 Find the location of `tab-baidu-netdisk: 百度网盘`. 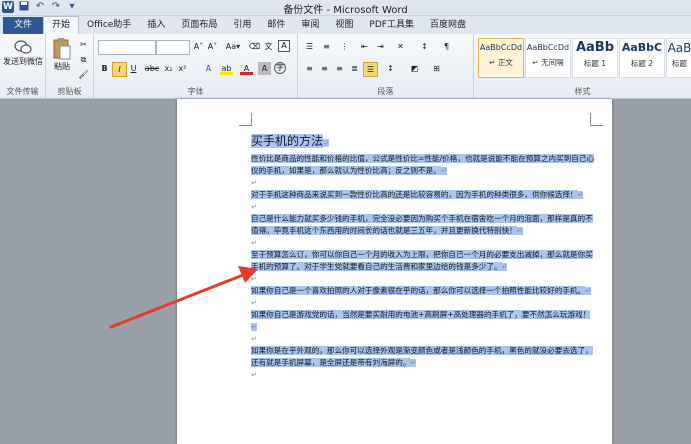

tab-baidu-netdisk: 百度网盘 is located at coordinates (448, 25).